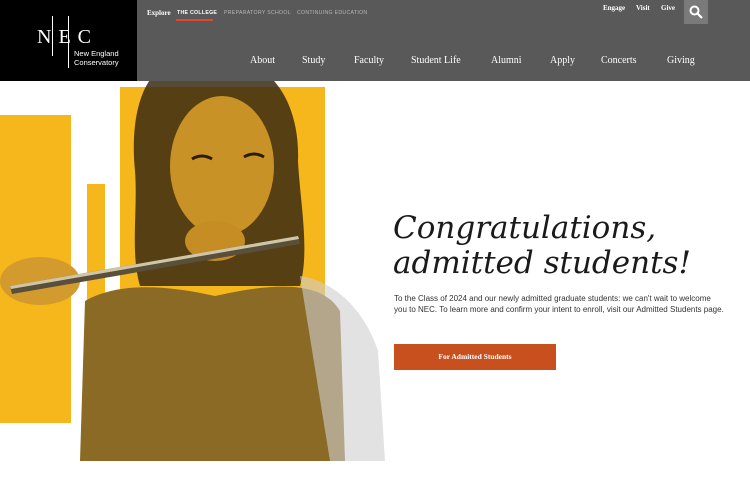 This screenshot has height=500, width=750. Describe the element at coordinates (262, 60) in the screenshot. I see `nav-about: About` at that location.